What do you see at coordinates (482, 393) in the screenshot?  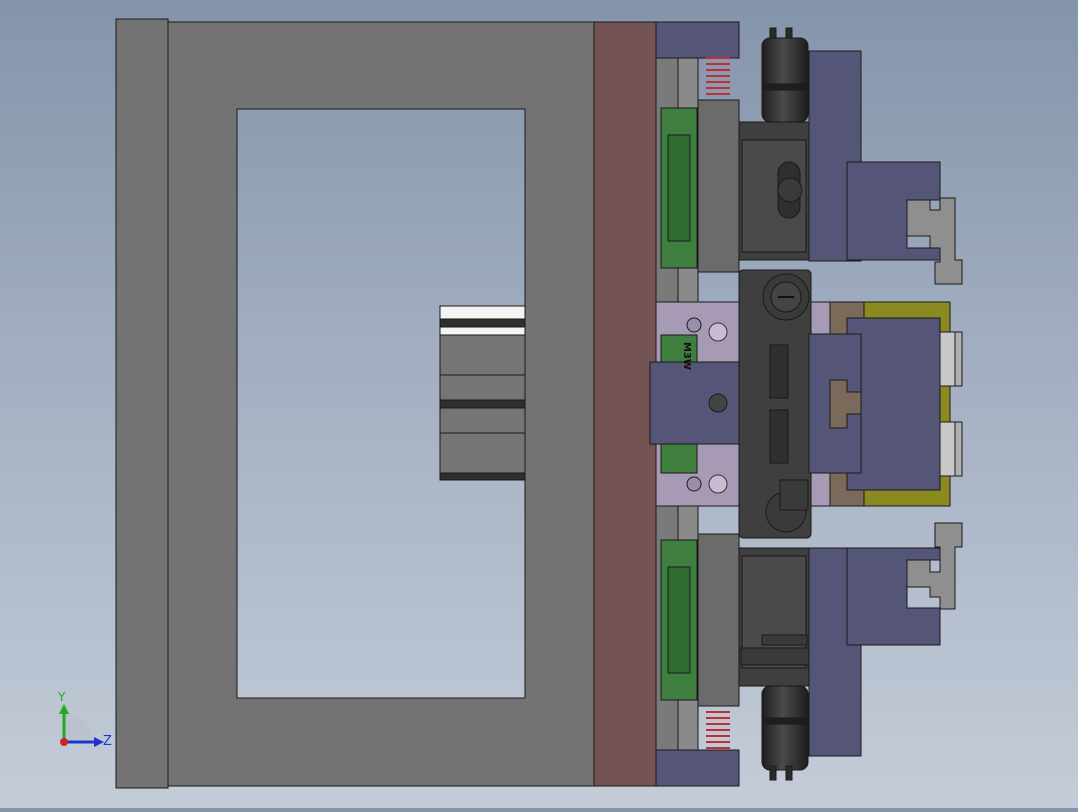 I see `center-block-stack` at bounding box center [482, 393].